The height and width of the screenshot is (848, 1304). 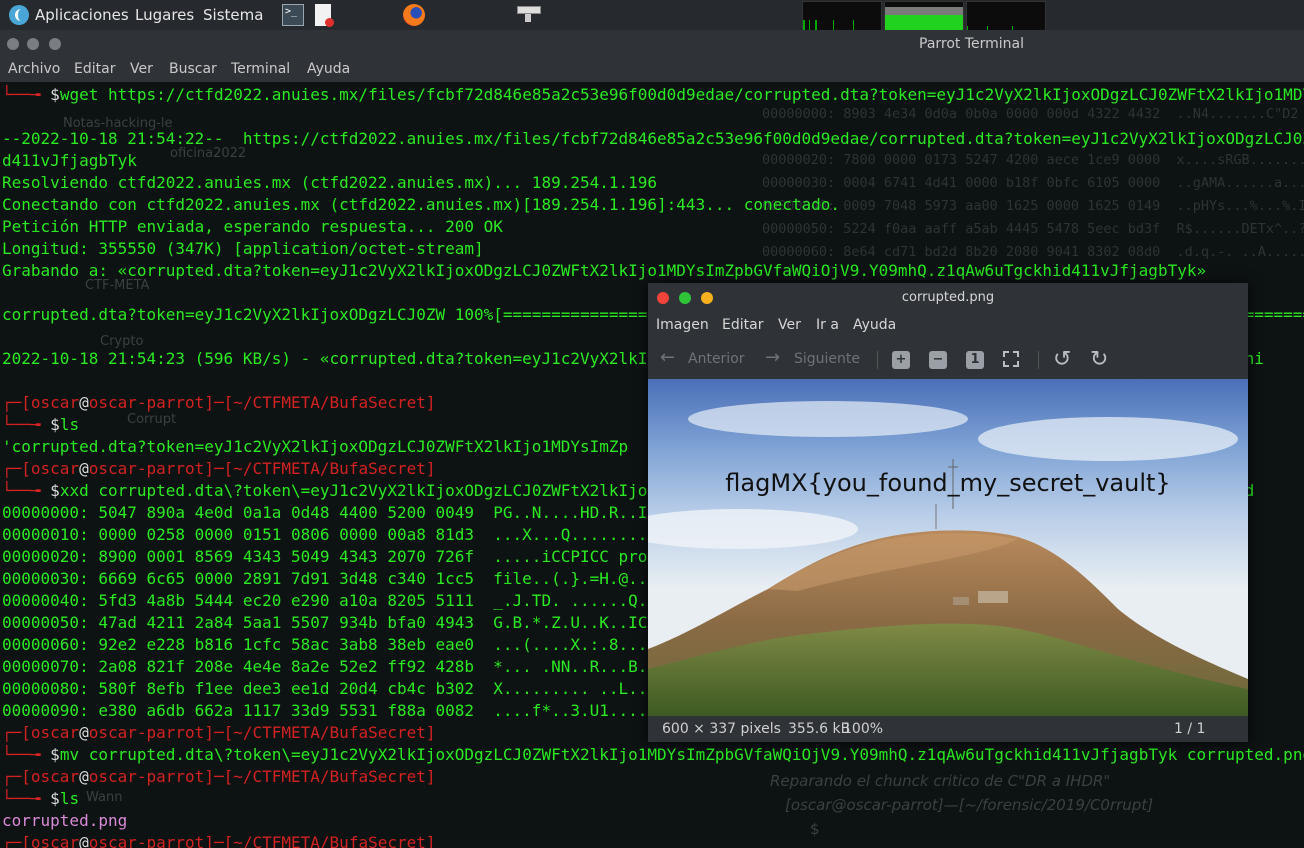 I want to click on memory-monitor-graph, so click(x=924, y=16).